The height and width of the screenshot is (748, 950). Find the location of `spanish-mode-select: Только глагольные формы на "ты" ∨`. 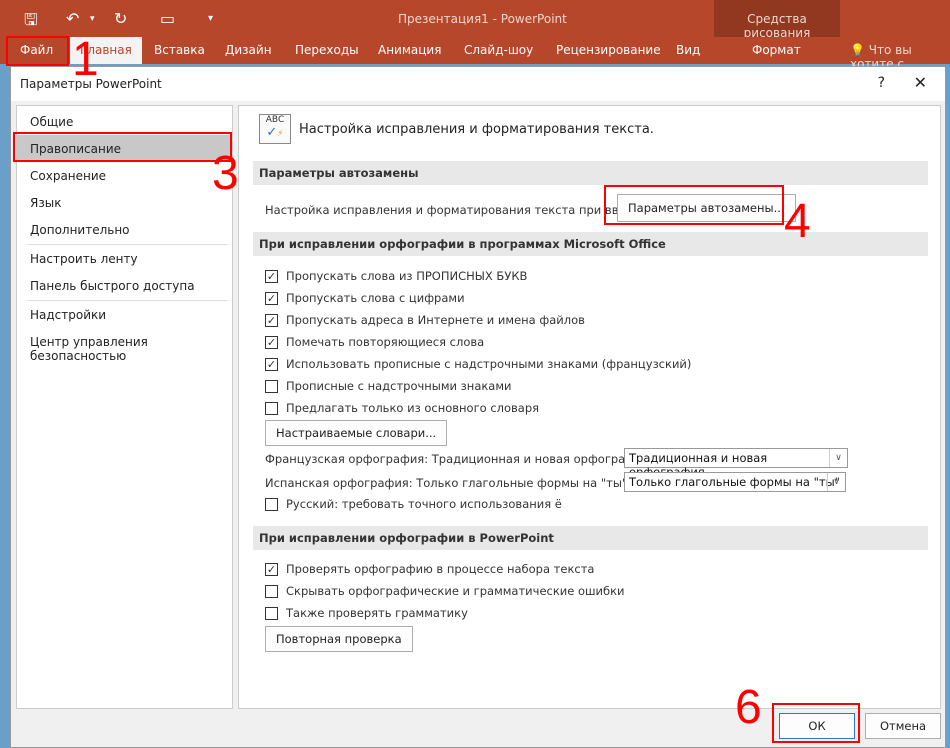

spanish-mode-select: Только глагольные формы на "ты" ∨ is located at coordinates (735, 482).